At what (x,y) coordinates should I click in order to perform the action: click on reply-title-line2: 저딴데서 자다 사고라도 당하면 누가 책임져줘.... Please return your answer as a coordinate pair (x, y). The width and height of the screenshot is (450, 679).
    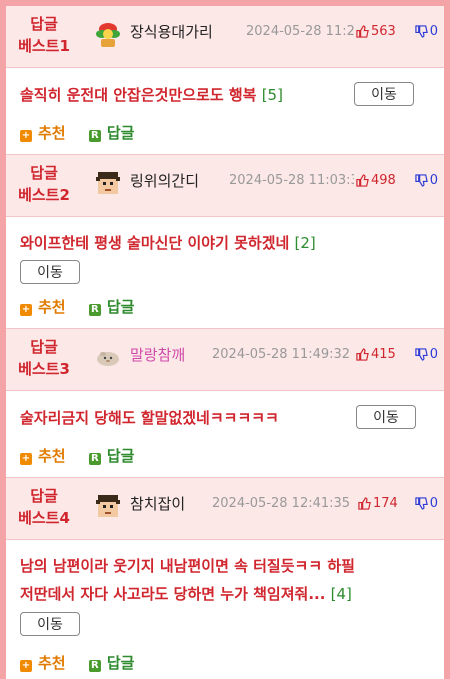
    Looking at the image, I should click on (173, 594).